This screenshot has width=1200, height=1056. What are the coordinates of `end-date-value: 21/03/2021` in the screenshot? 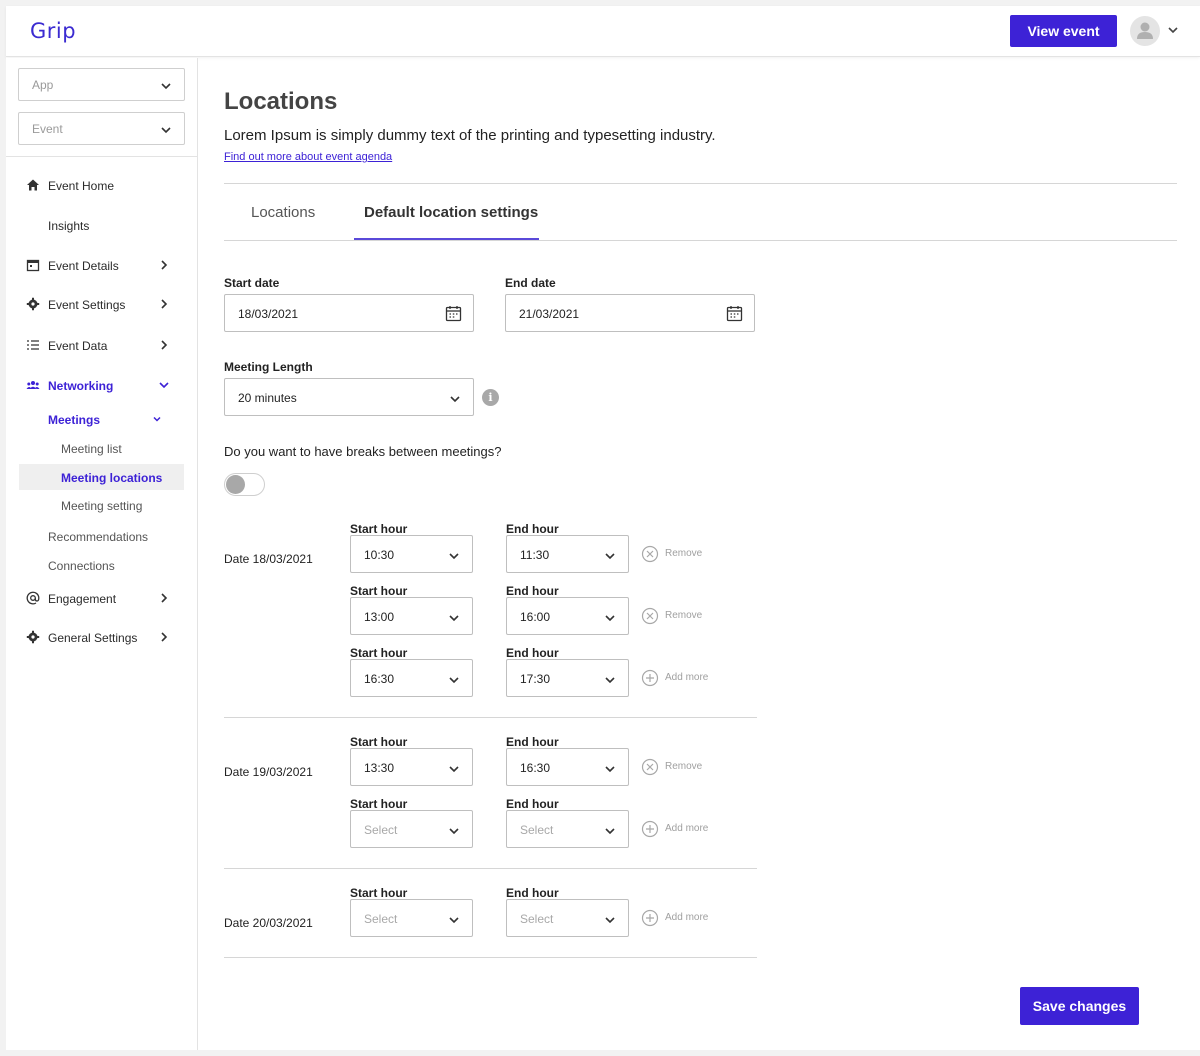 It's located at (549, 314).